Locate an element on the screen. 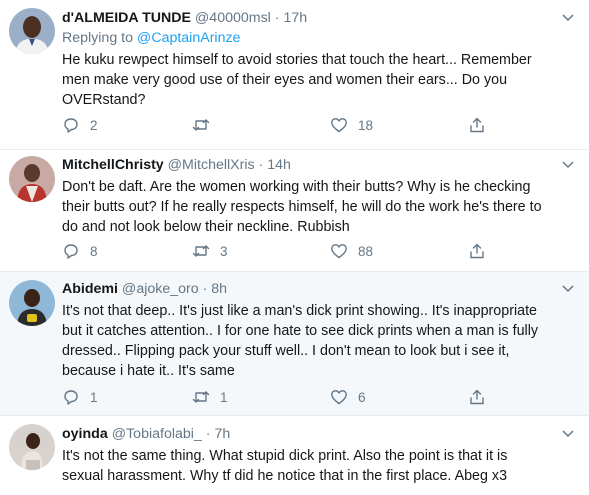 The width and height of the screenshot is (589, 495). tweet-text-line: OVERstand? is located at coordinates (104, 100).